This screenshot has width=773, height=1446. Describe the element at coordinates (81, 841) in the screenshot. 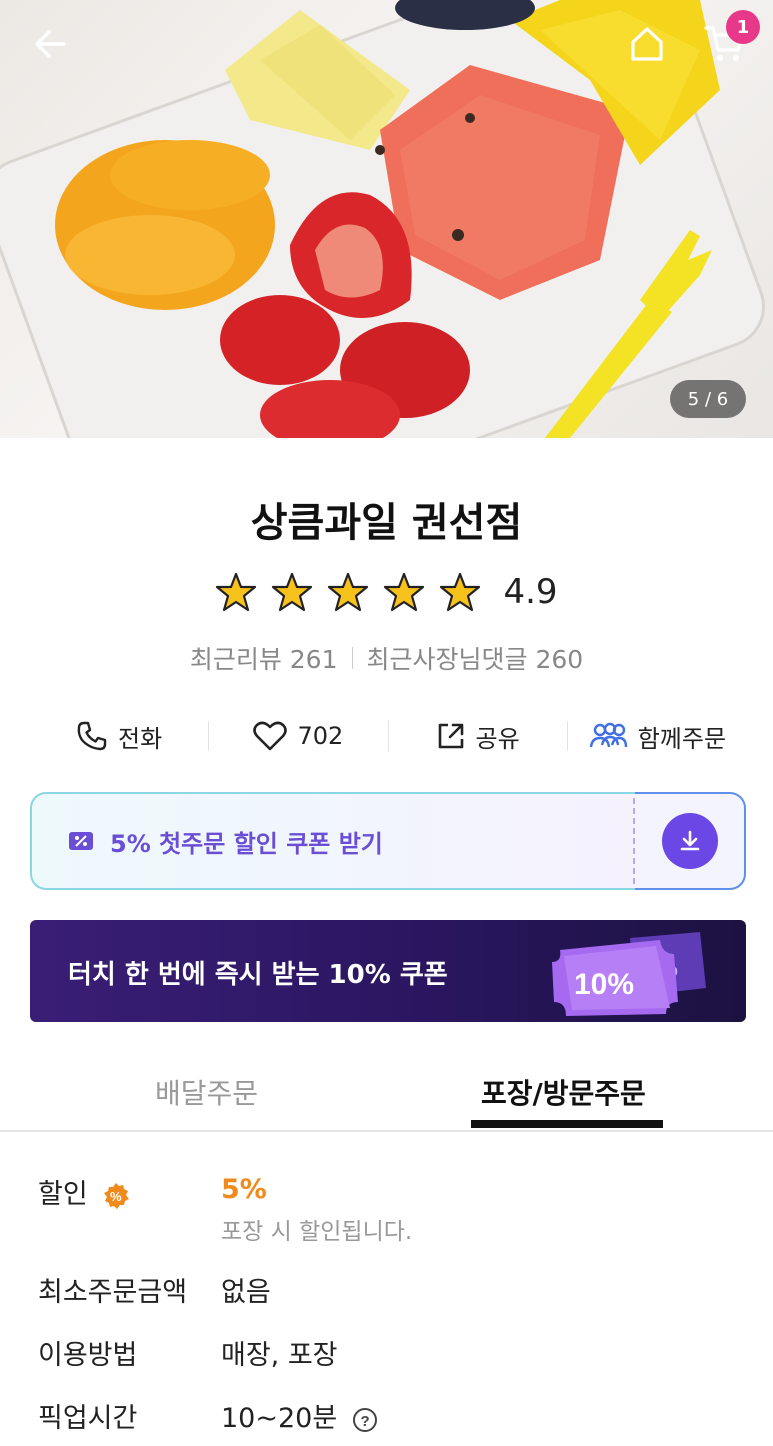

I see `coupon-icon` at that location.